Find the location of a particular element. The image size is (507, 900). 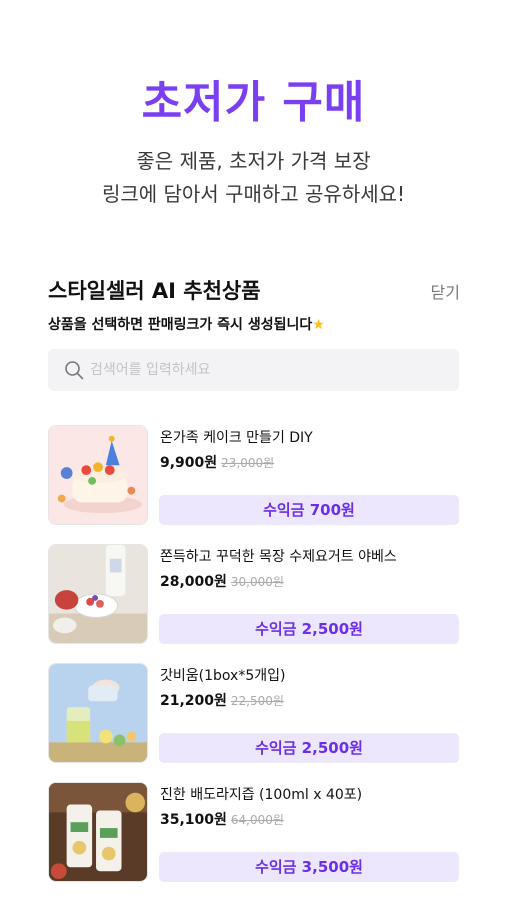

price-row: 28,000원 30,000원 is located at coordinates (222, 581).